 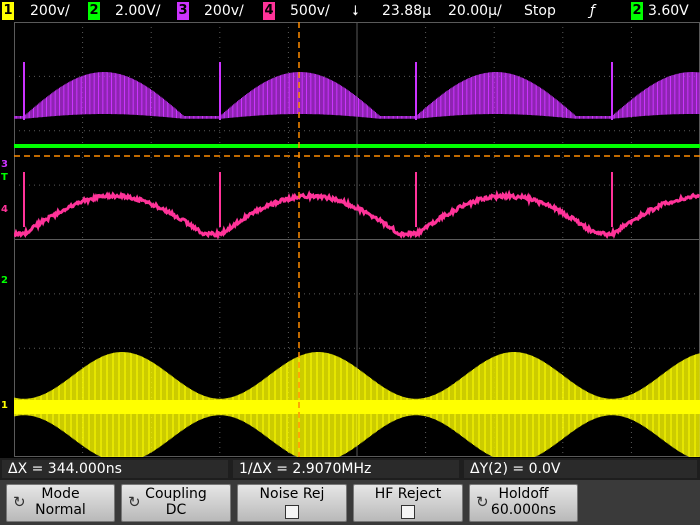 I want to click on ch1-core, so click(x=357, y=407).